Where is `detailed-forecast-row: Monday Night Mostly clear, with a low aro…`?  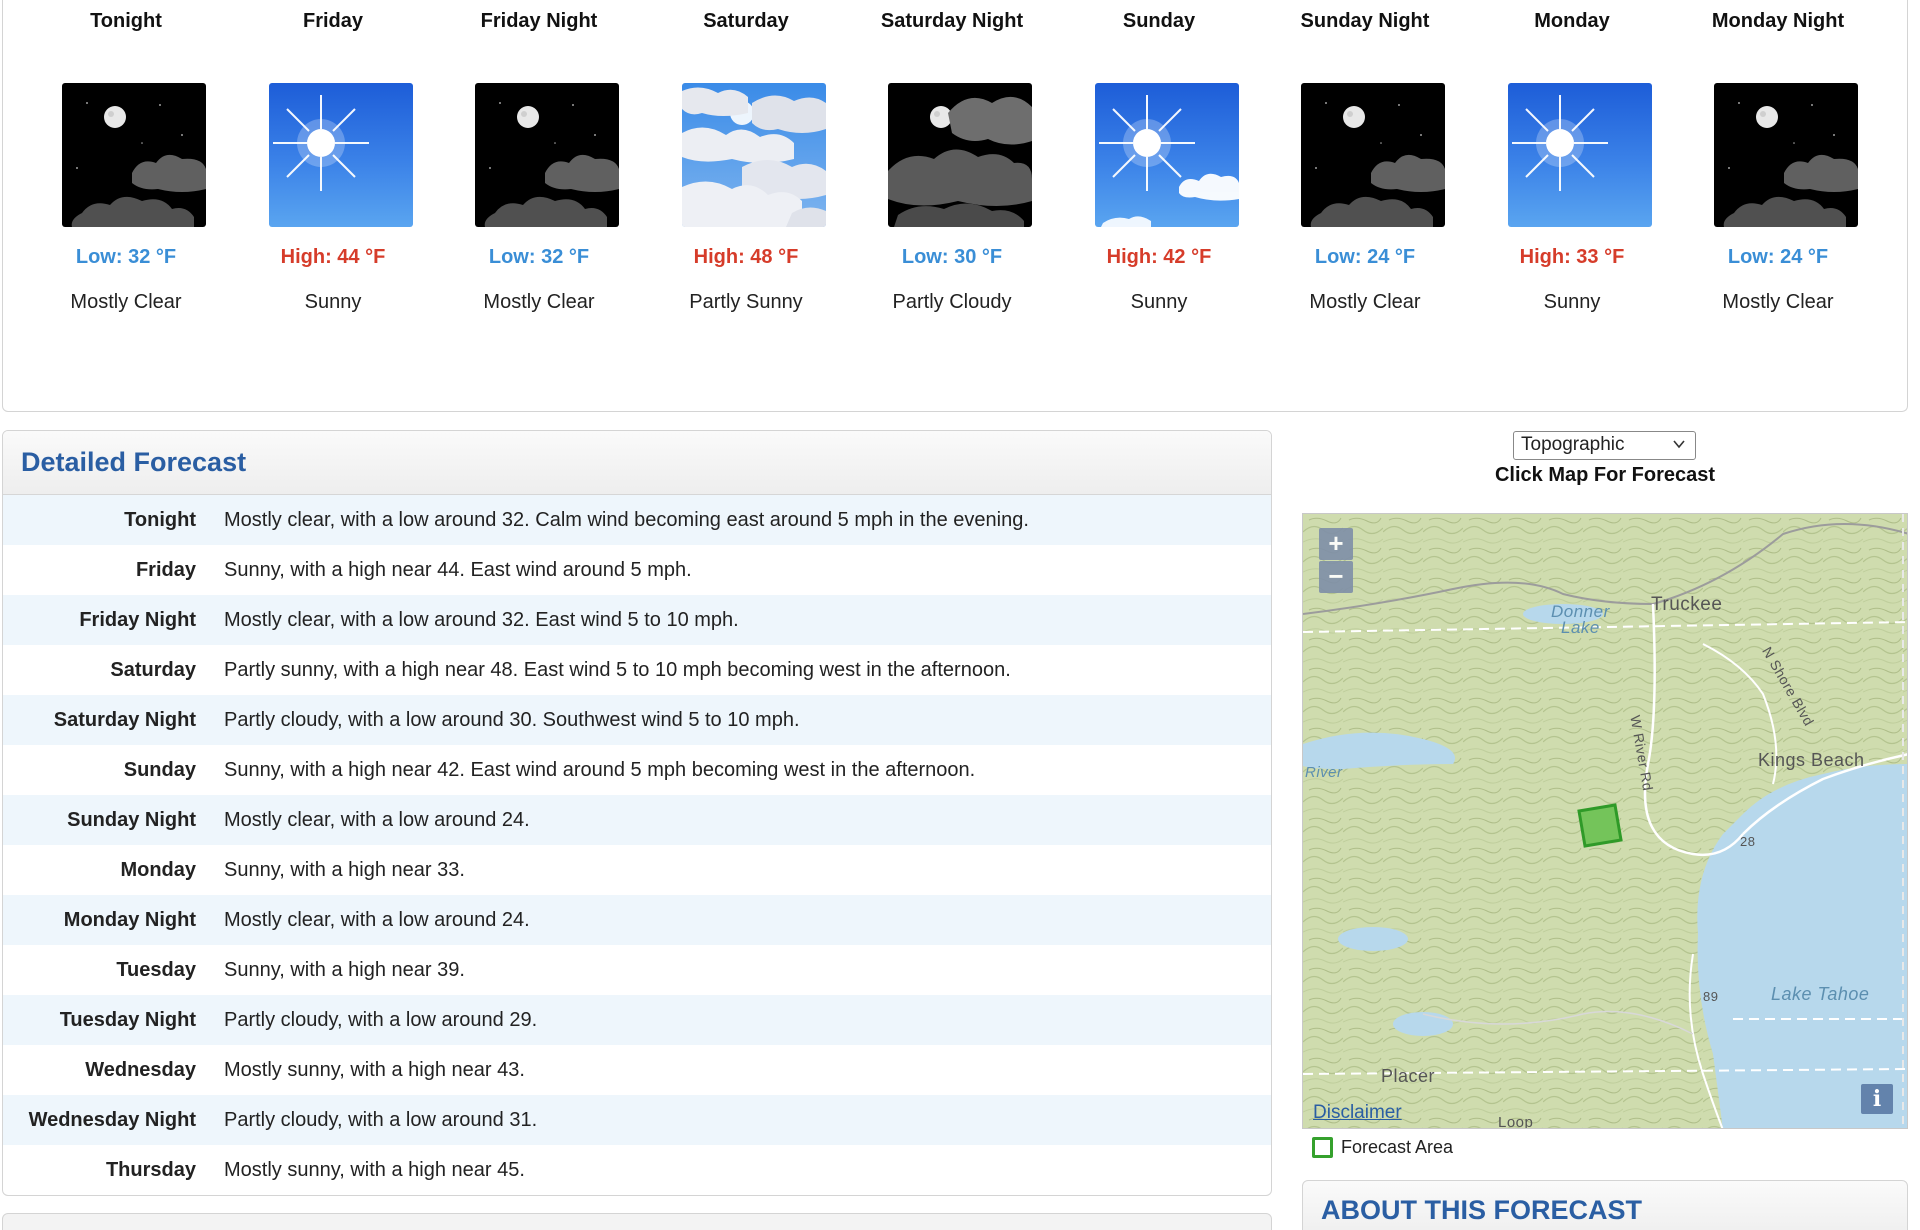 detailed-forecast-row: Monday Night Mostly clear, with a low aro… is located at coordinates (637, 920).